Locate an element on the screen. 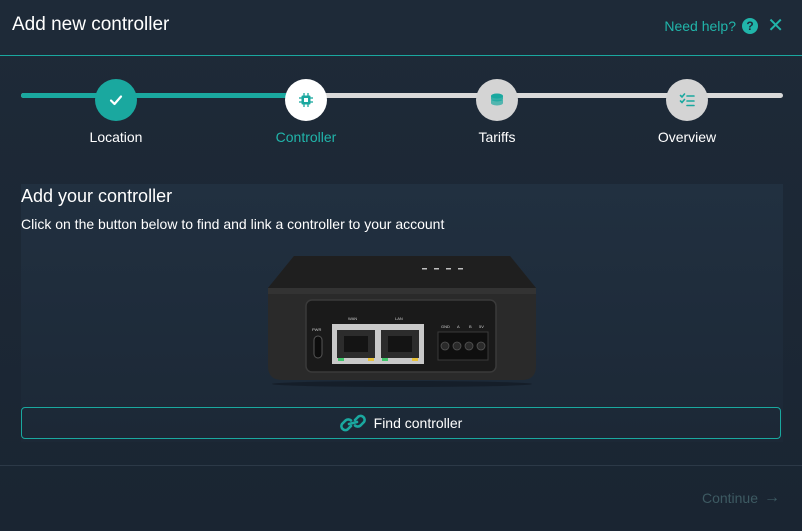 The height and width of the screenshot is (531, 802). step-label-tariffs: Tariffs is located at coordinates (497, 137).